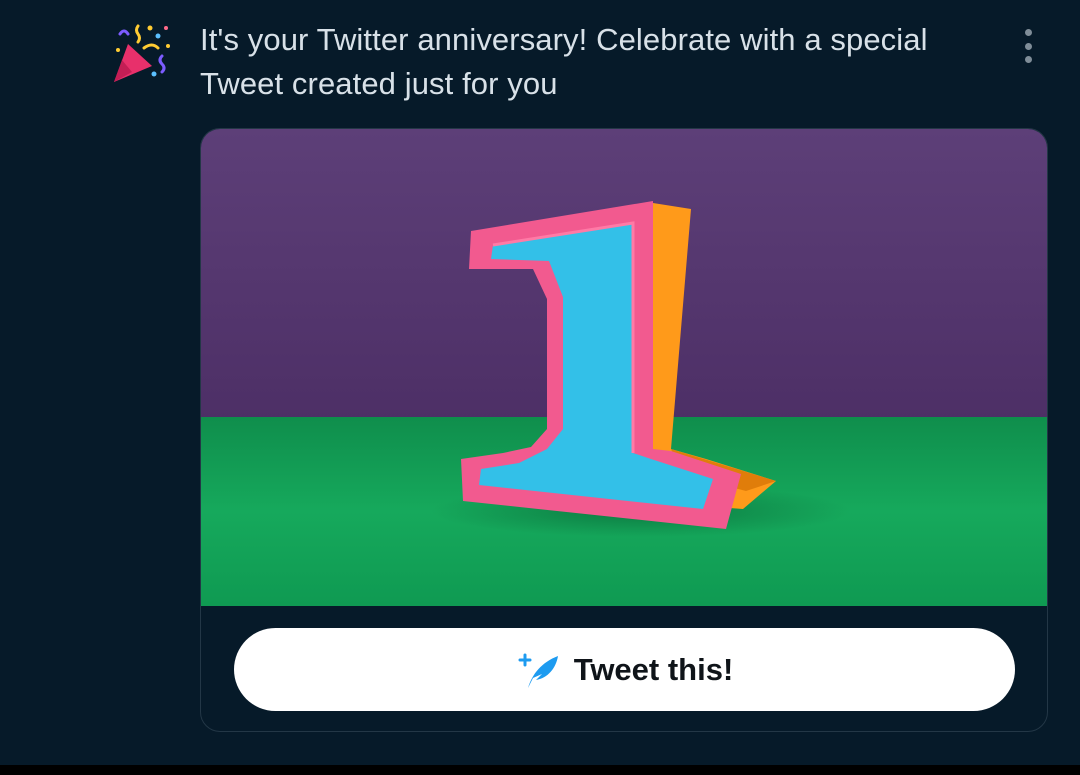 The height and width of the screenshot is (775, 1080). What do you see at coordinates (538, 670) in the screenshot?
I see `quill-plus-icon` at bounding box center [538, 670].